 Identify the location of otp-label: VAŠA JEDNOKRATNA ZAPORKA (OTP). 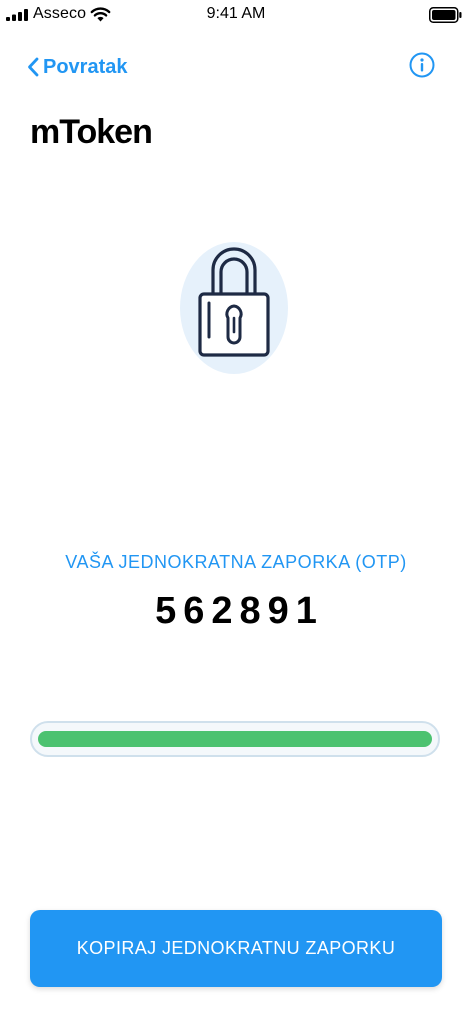
(236, 562).